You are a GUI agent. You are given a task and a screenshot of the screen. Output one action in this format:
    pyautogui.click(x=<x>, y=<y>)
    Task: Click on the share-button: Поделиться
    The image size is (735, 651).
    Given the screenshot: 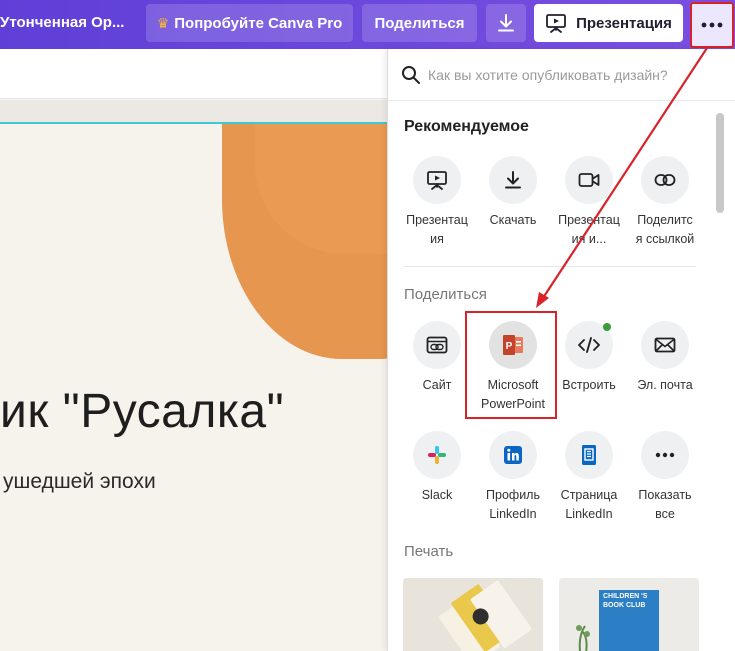 What is the action you would take?
    pyautogui.click(x=419, y=23)
    